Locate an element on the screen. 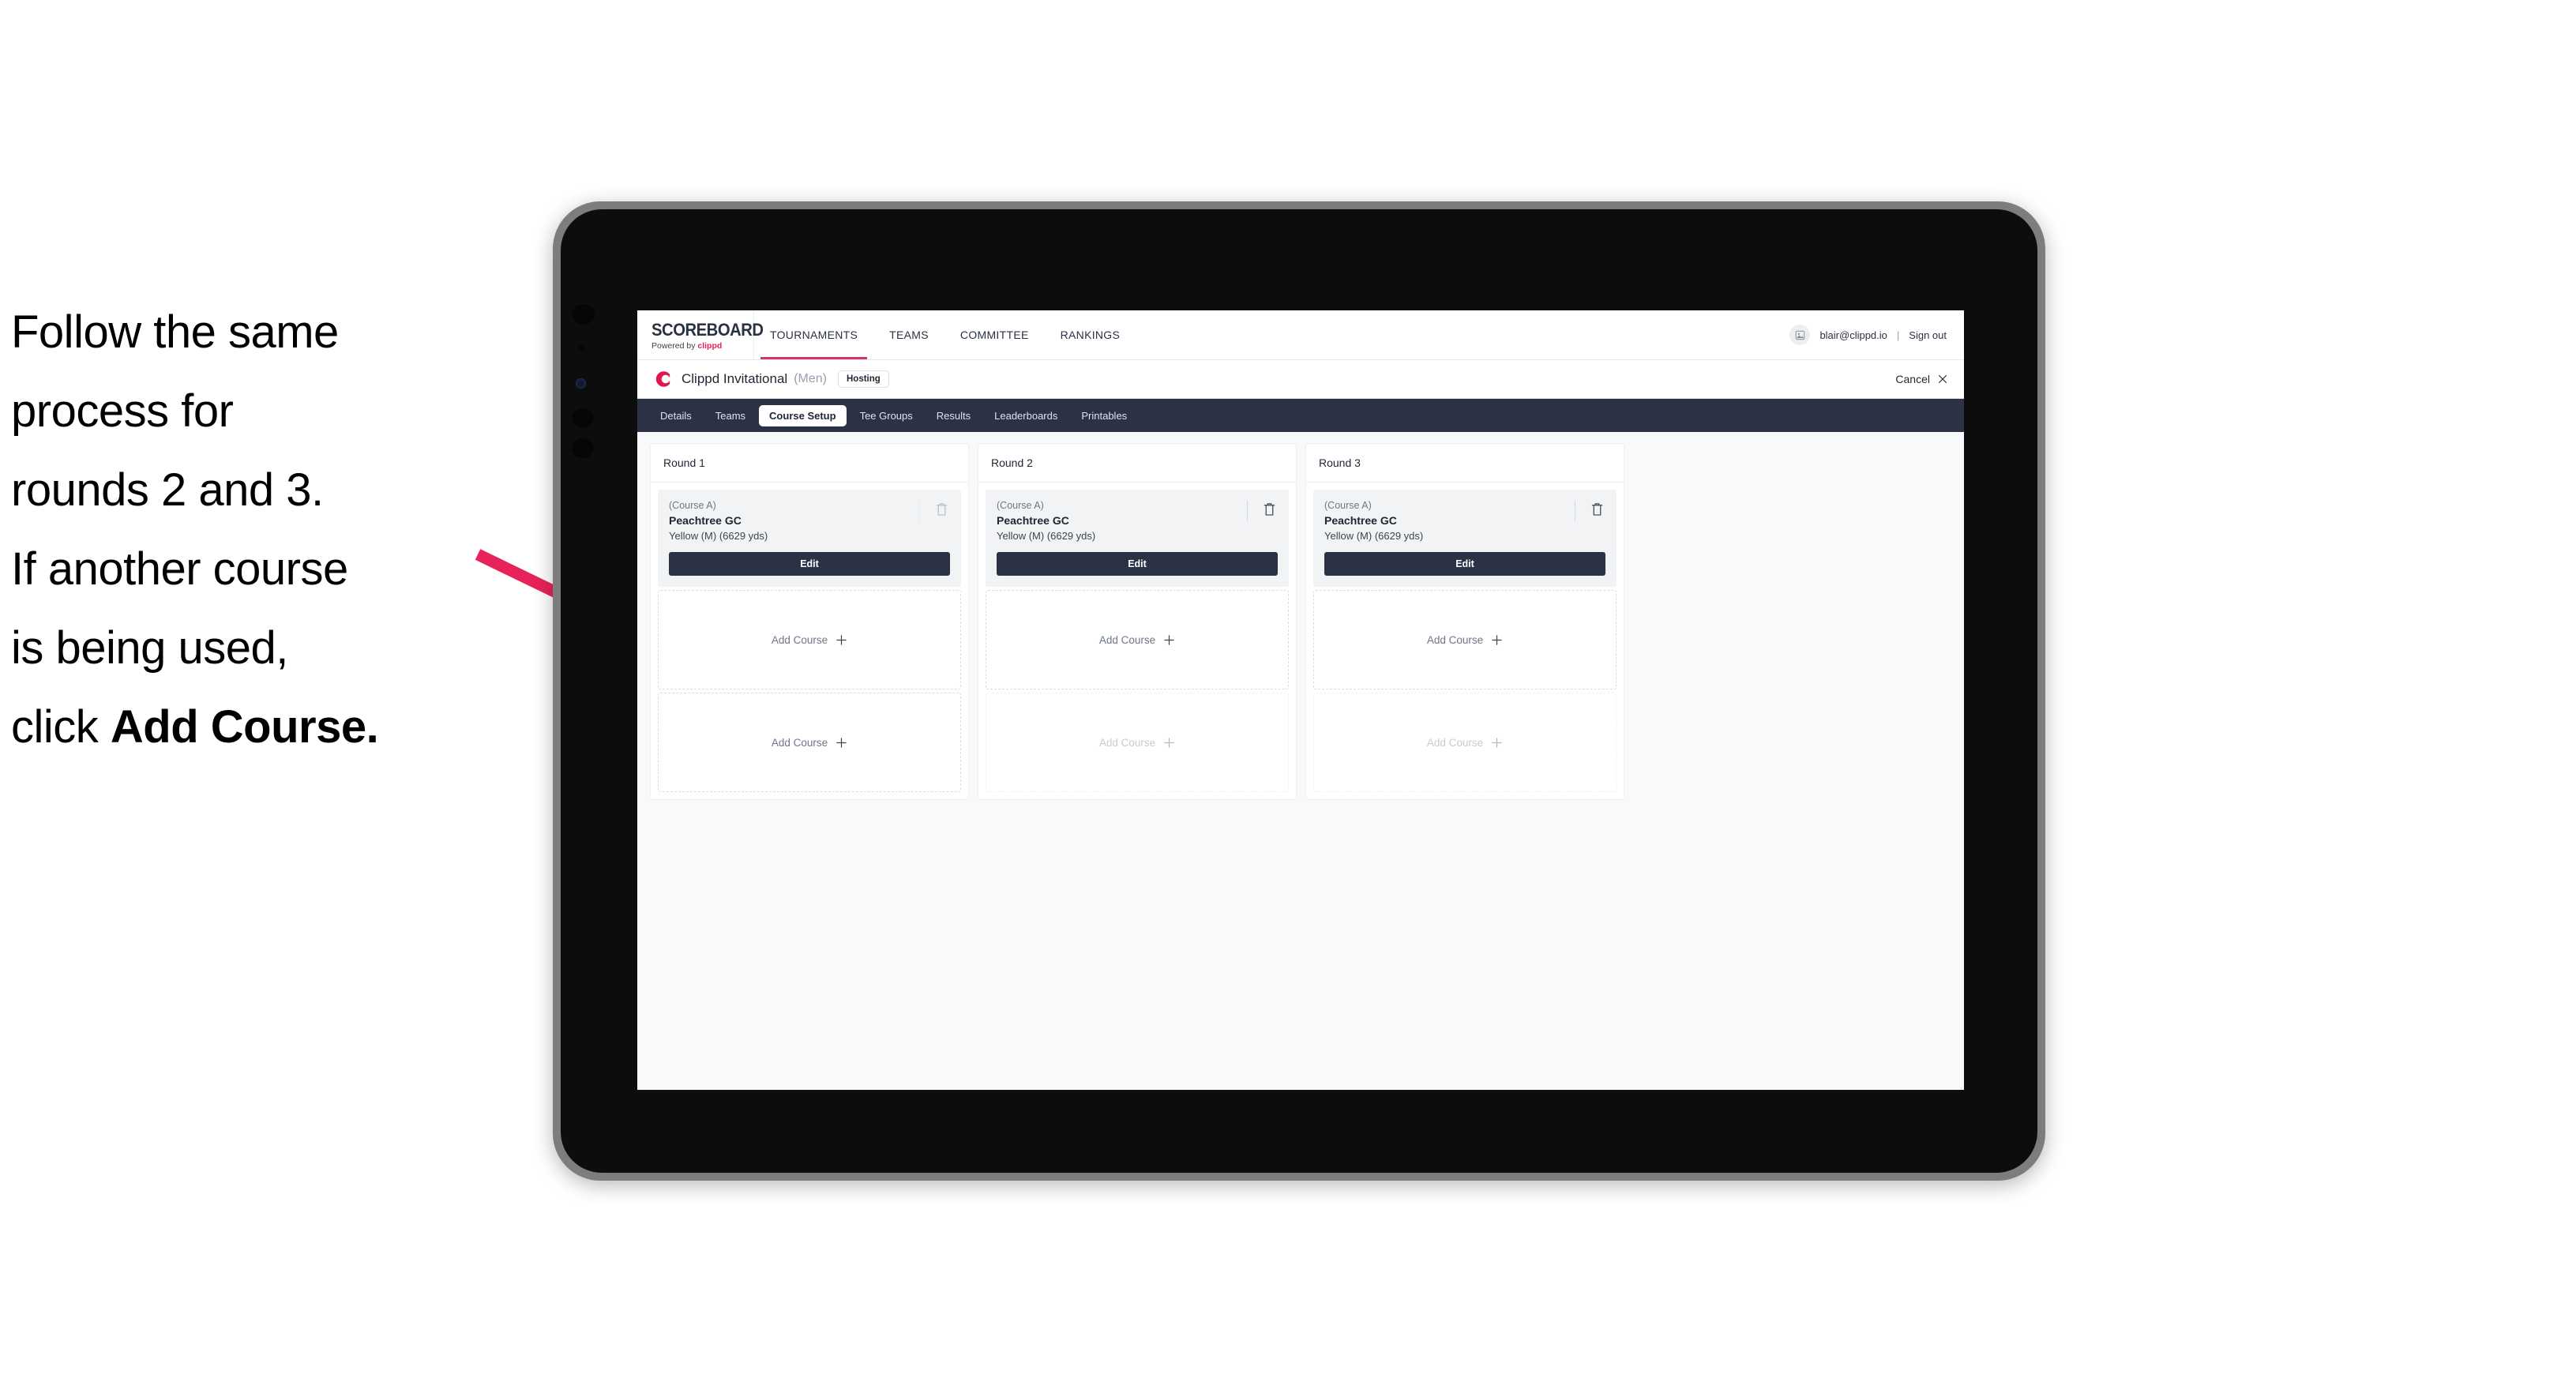 Image resolution: width=2576 pixels, height=1386 pixels. sign-out-link: Sign out is located at coordinates (1928, 335).